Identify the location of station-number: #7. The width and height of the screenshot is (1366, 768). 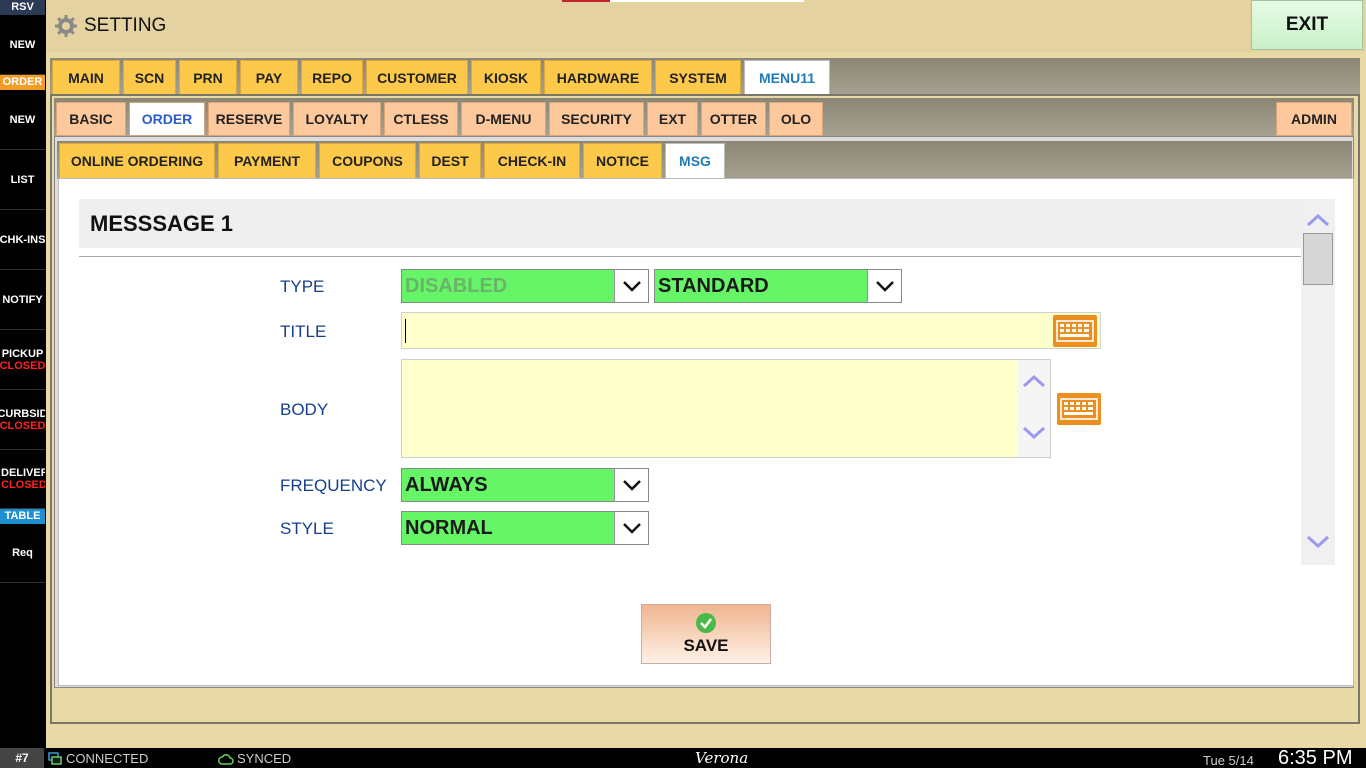
(22, 758).